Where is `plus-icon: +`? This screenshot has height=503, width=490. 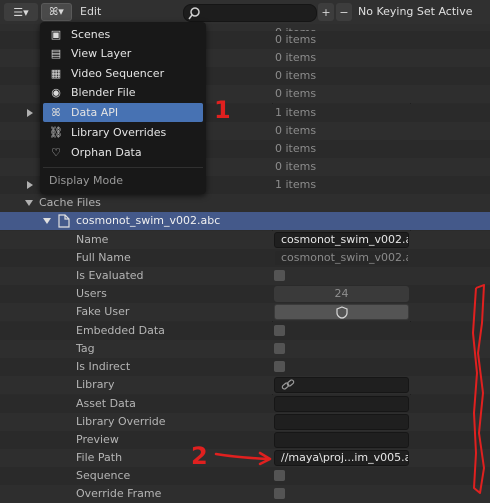 plus-icon: + is located at coordinates (326, 12).